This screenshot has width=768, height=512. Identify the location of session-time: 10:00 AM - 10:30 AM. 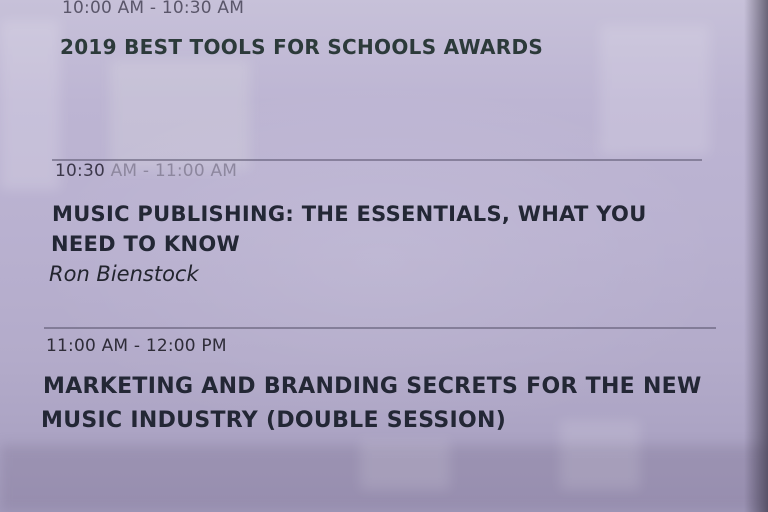
(153, 9).